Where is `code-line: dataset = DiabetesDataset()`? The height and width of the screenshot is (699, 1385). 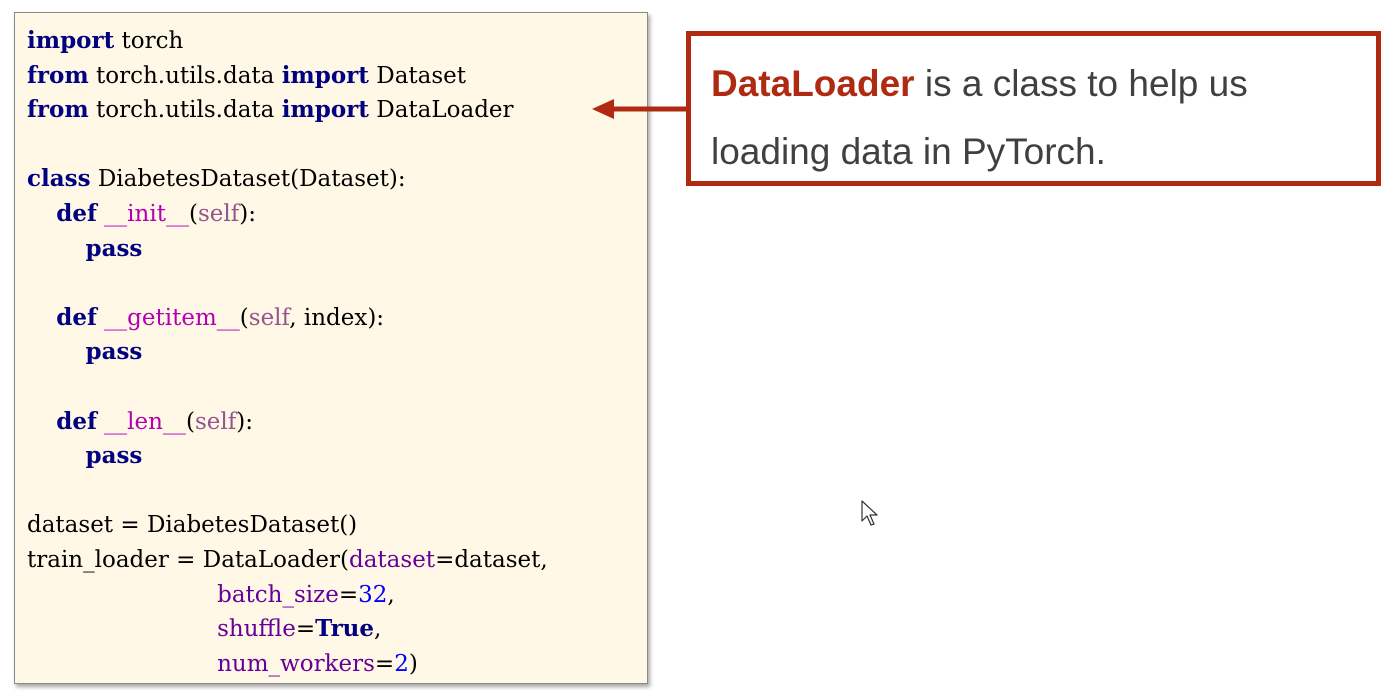 code-line: dataset = DiabetesDataset() is located at coordinates (287, 525).